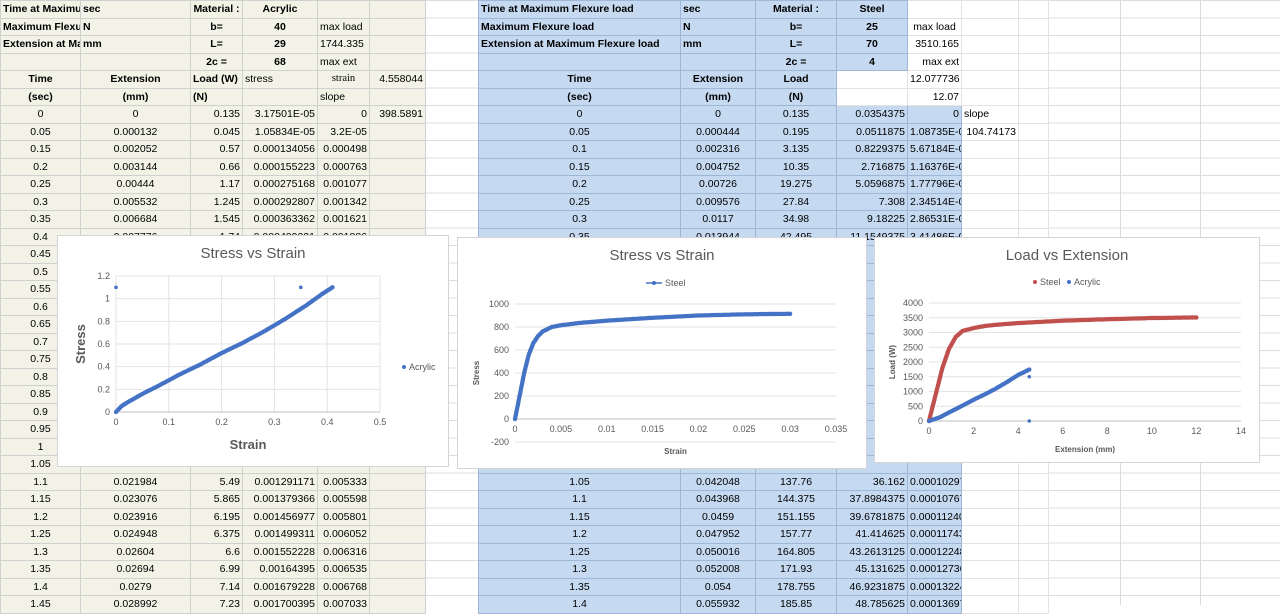 Image resolution: width=1280 pixels, height=614 pixels. What do you see at coordinates (216, 131) in the screenshot?
I see `cell: 0.045` at bounding box center [216, 131].